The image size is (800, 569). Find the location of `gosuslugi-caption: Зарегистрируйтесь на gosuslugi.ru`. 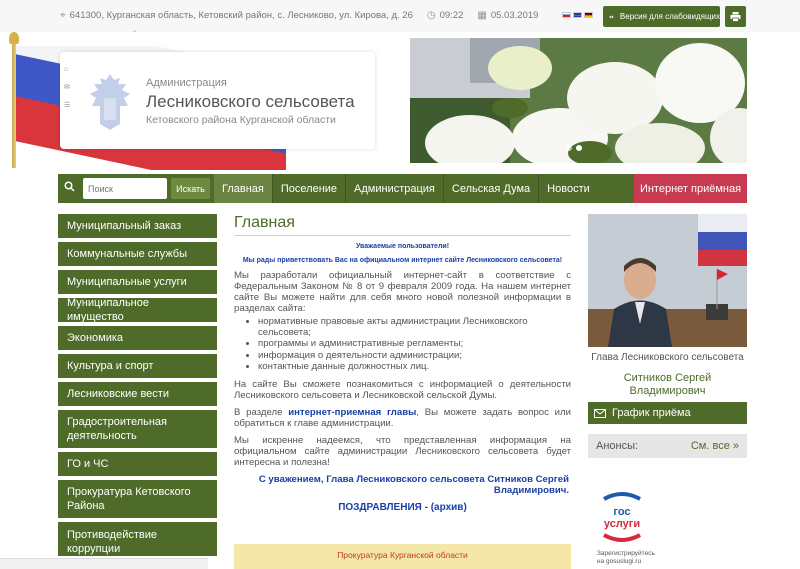

gosuslugi-caption: Зарегистрируйтесь на gosuslugi.ru is located at coordinates (626, 558).